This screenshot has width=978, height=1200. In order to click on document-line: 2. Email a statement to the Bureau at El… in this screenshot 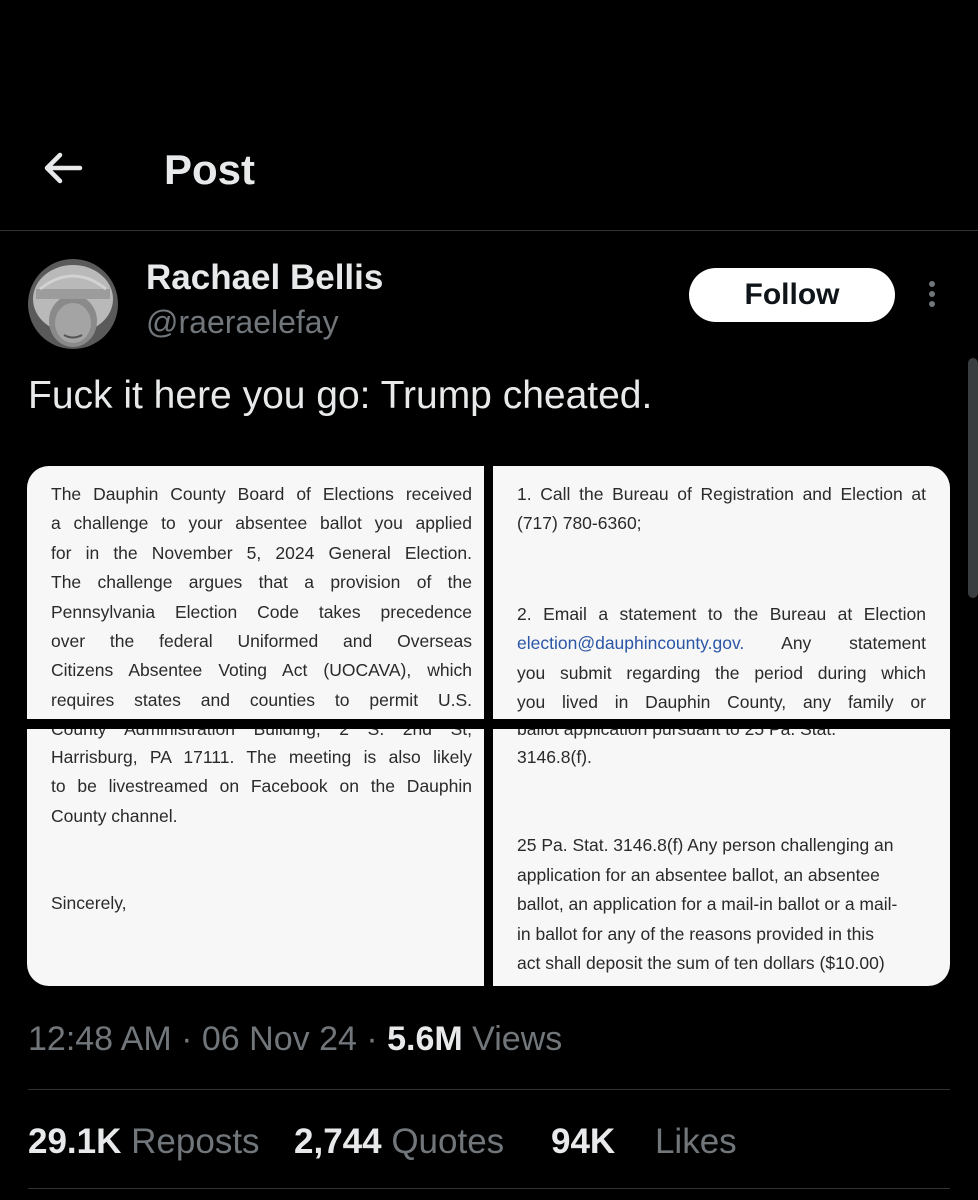, I will do `click(721, 613)`.